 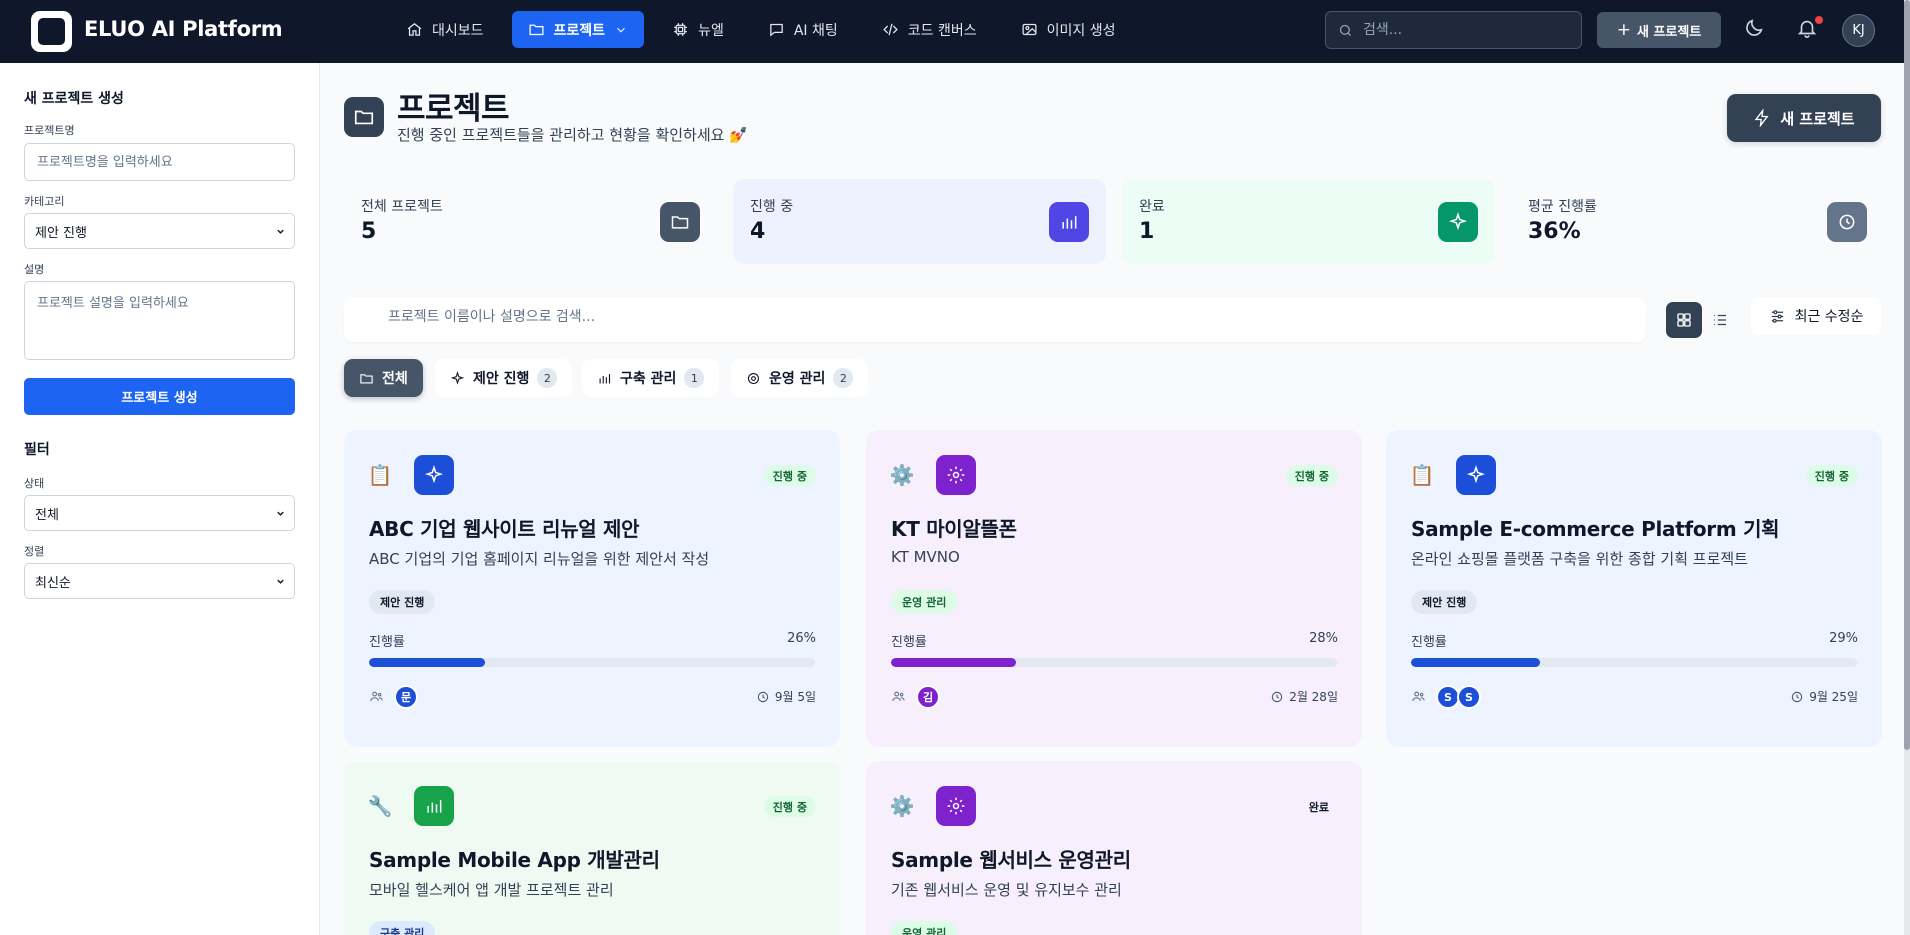 What do you see at coordinates (1068, 29) in the screenshot?
I see `nav-image-gen: 이미지 생성` at bounding box center [1068, 29].